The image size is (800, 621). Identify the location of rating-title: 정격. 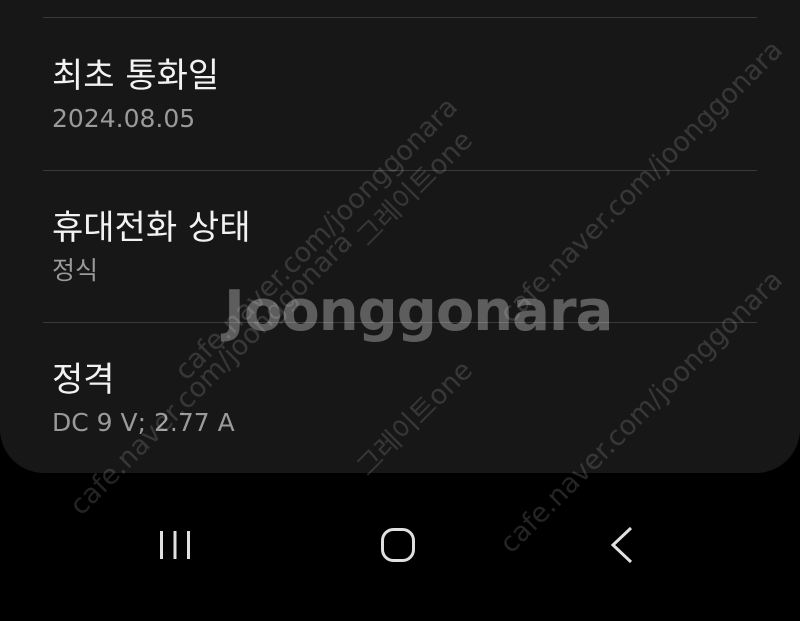
(83, 380).